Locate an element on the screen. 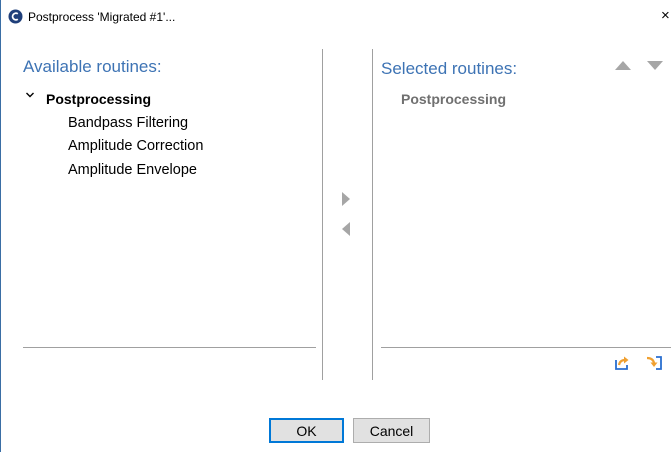 The image size is (671, 452). export-icon is located at coordinates (622, 363).